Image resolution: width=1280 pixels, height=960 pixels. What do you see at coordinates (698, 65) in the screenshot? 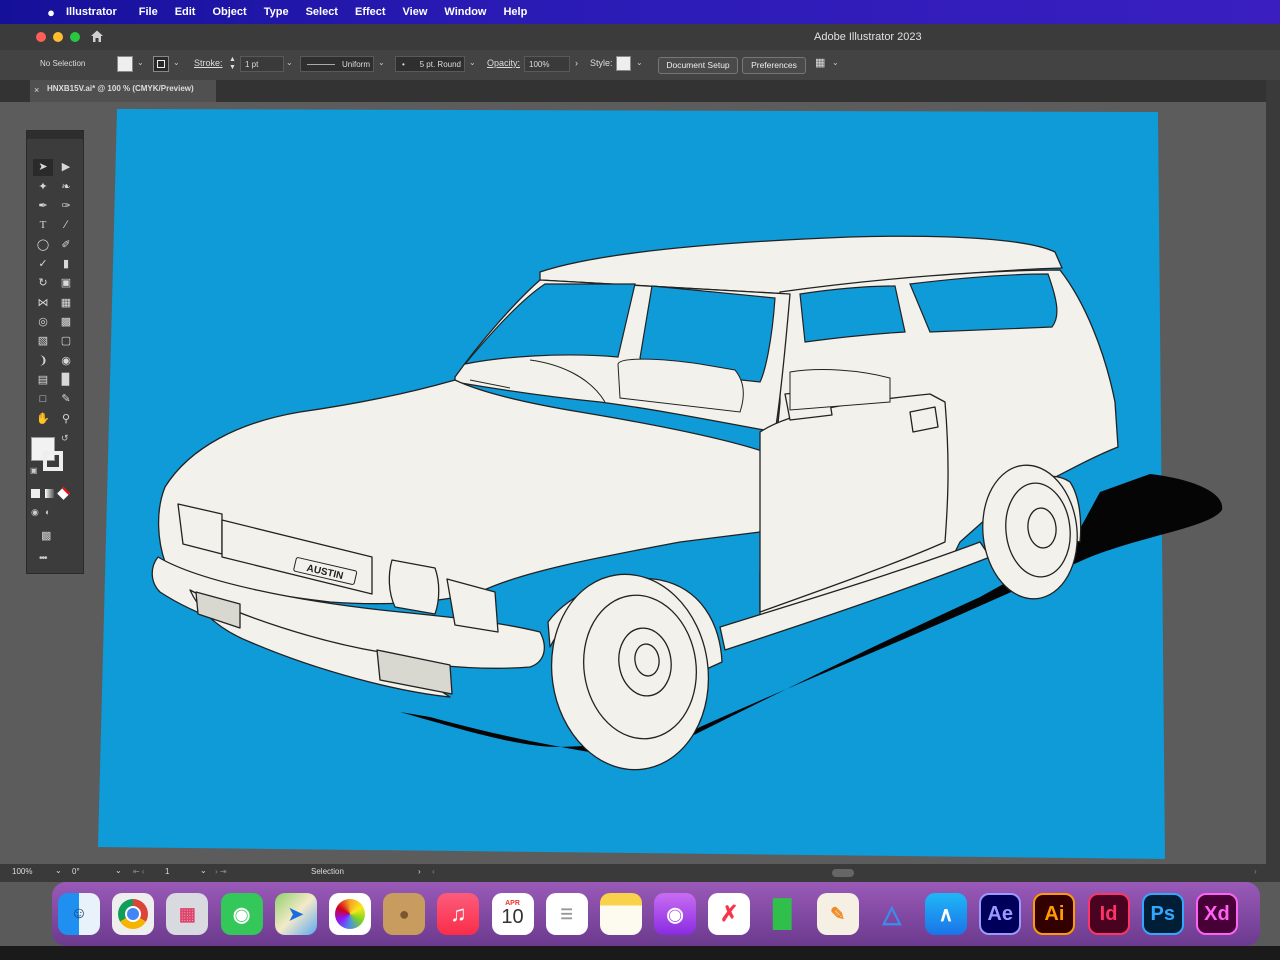
I see `document-setup-button: Document Setup` at bounding box center [698, 65].